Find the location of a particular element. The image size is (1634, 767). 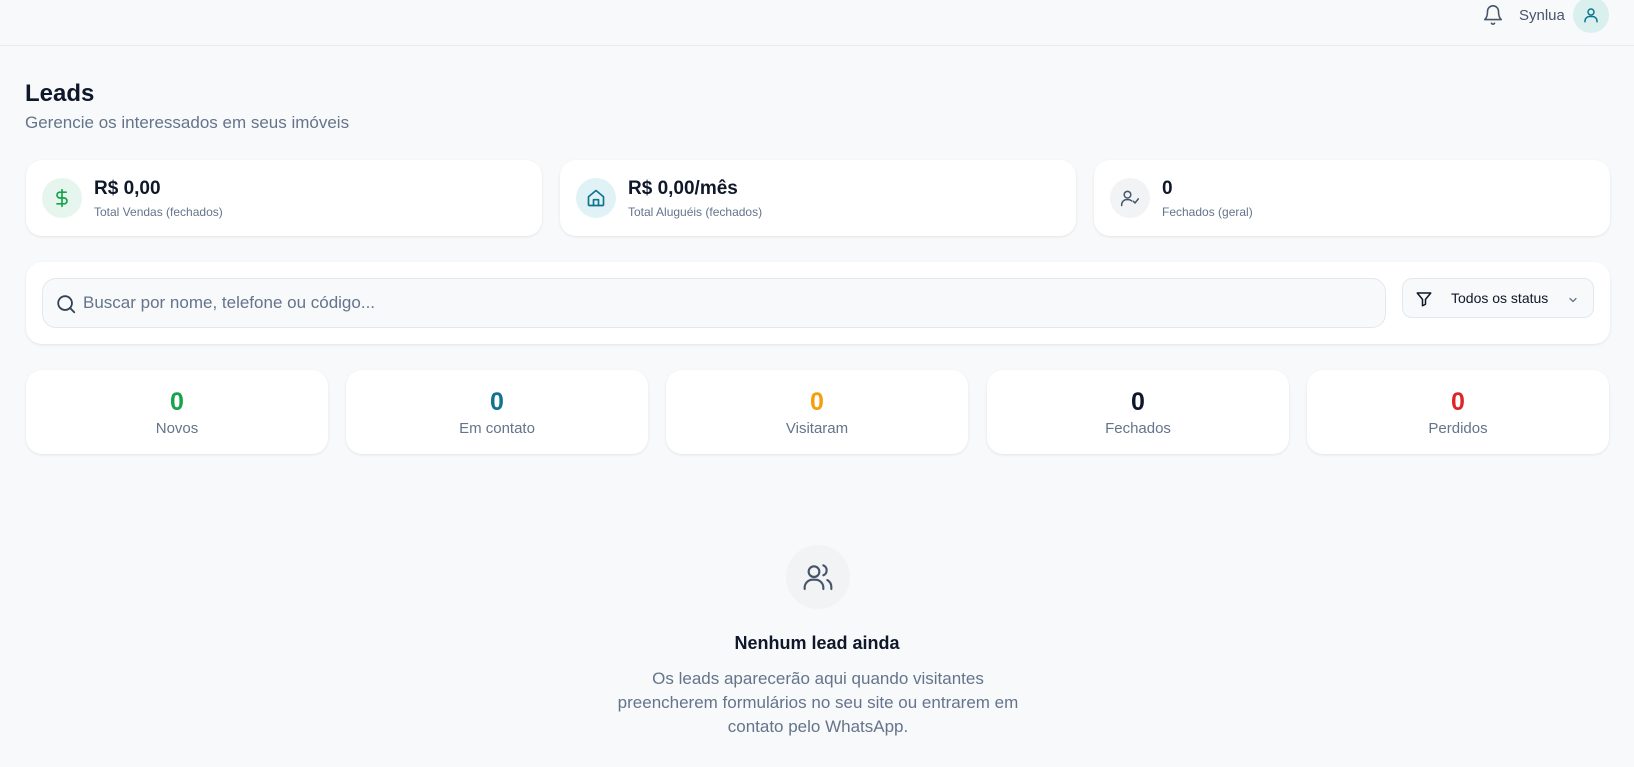

chevron-down-icon is located at coordinates (1573, 299).